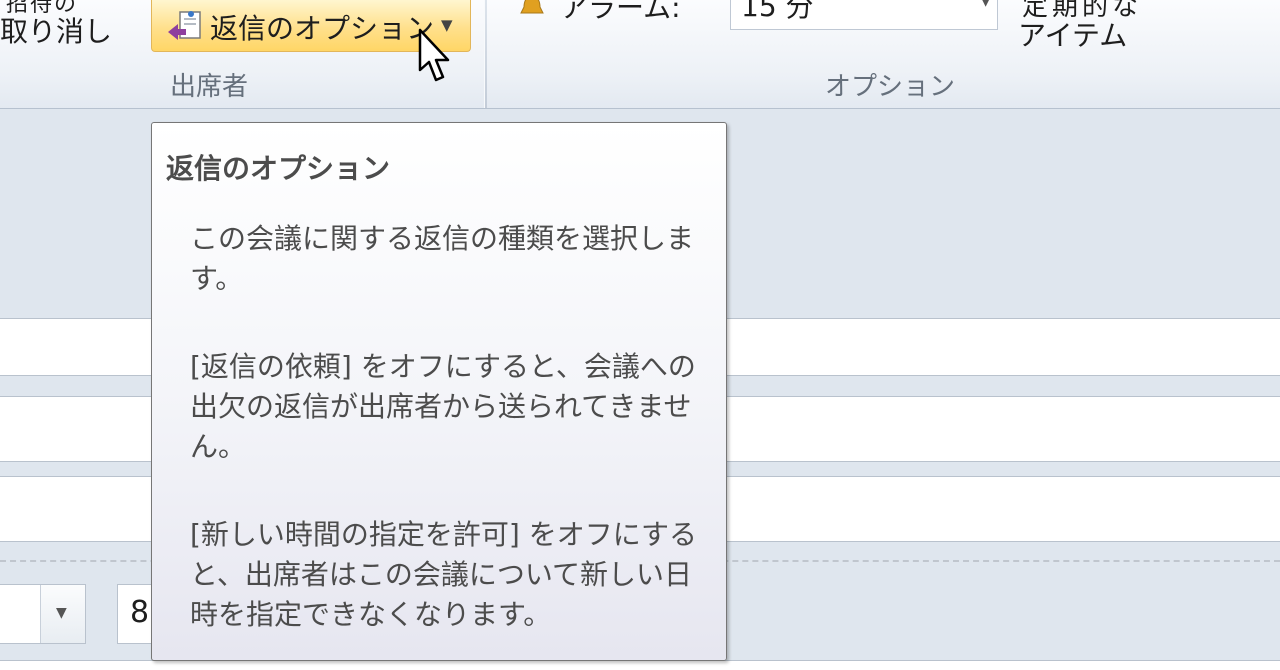 The image size is (1280, 670). I want to click on tooltip-paragraph: [返信の依頼] をオフにすると、会議への出欠の返信が出席者から送られてきません。, so click(443, 406).